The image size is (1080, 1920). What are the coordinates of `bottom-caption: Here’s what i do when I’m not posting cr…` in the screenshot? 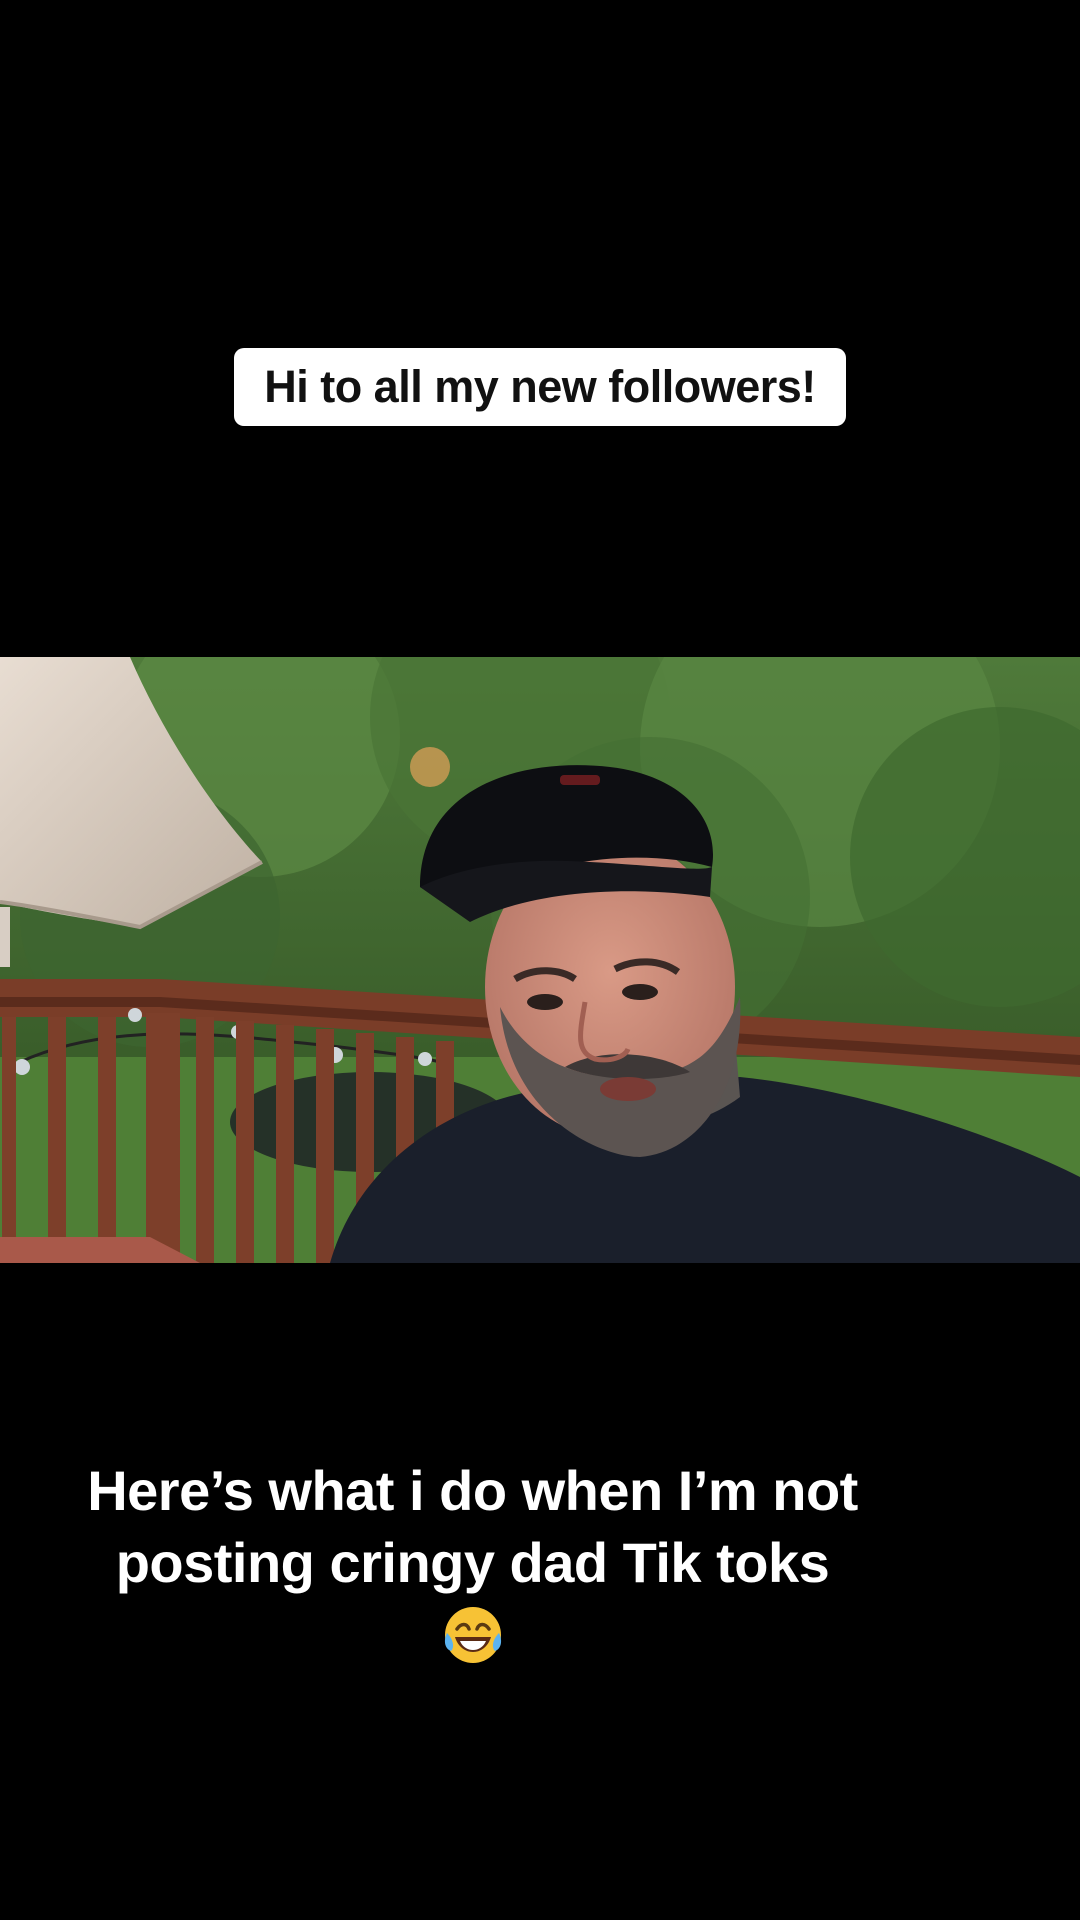 It's located at (472, 1561).